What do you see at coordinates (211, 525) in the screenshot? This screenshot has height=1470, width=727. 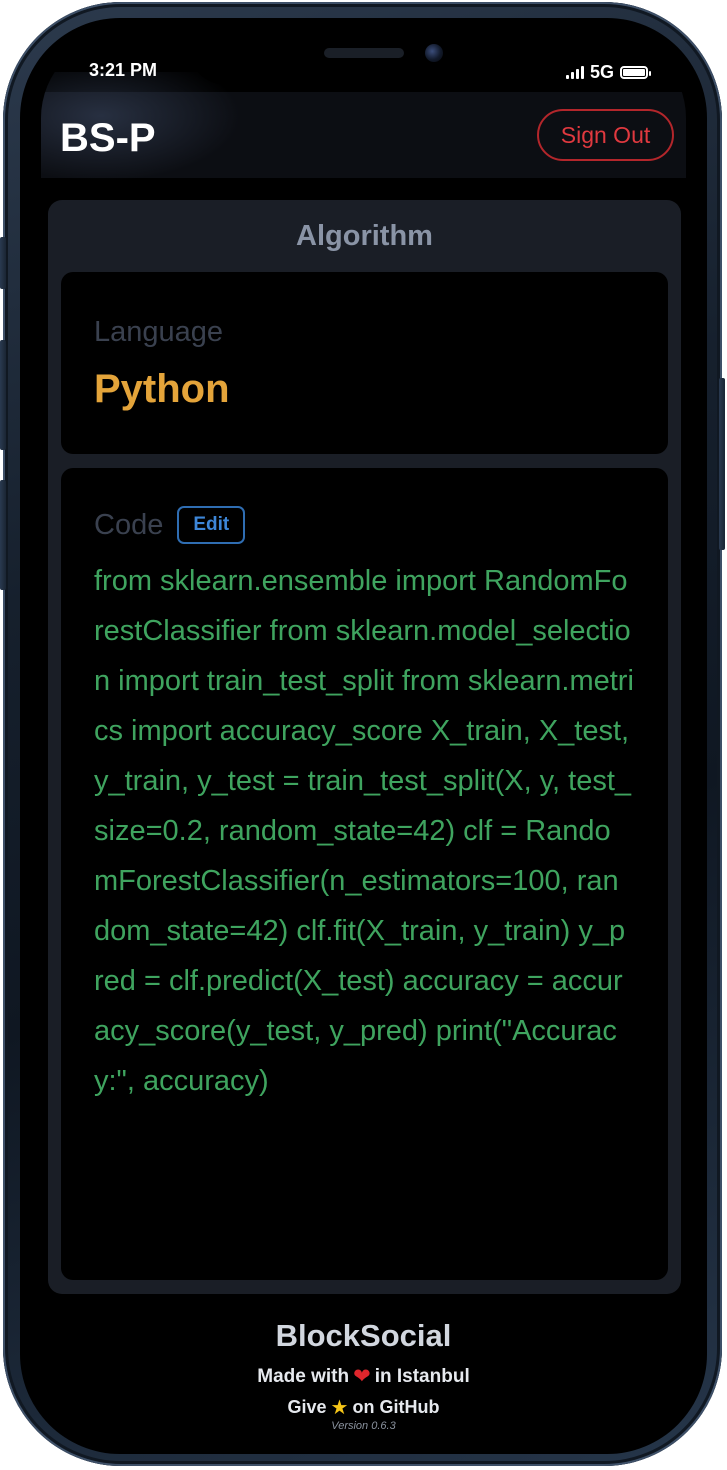 I see `edit-code-button: Edit` at bounding box center [211, 525].